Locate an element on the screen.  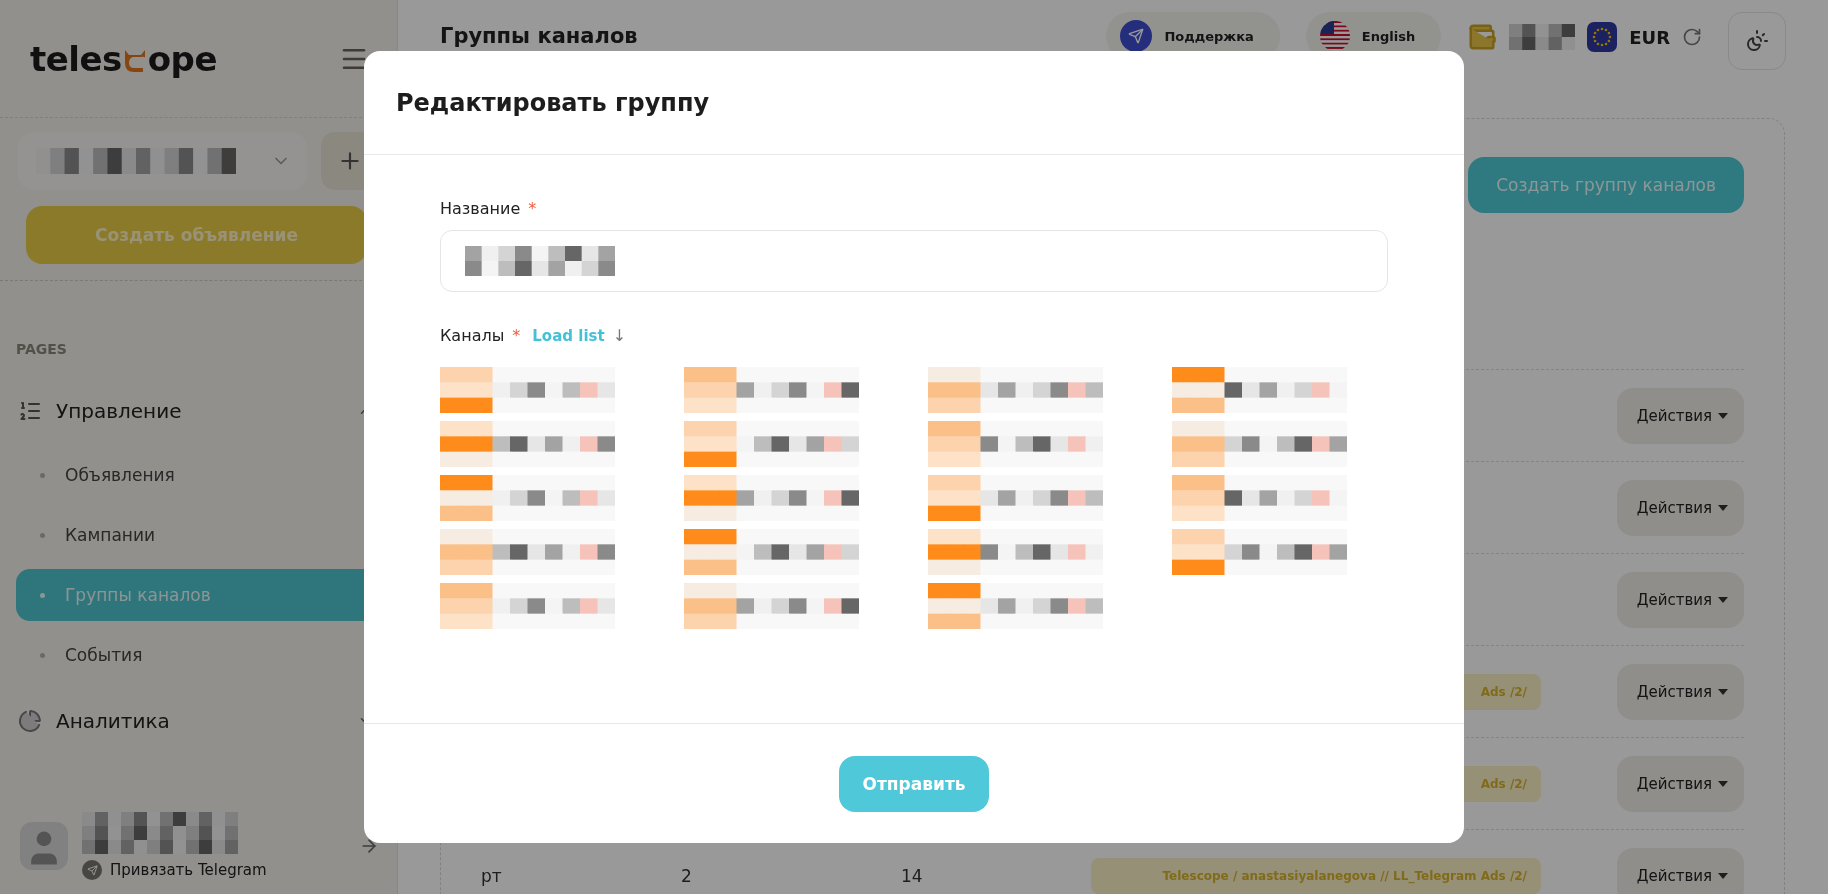
sun-moon-icon is located at coordinates (1757, 41).